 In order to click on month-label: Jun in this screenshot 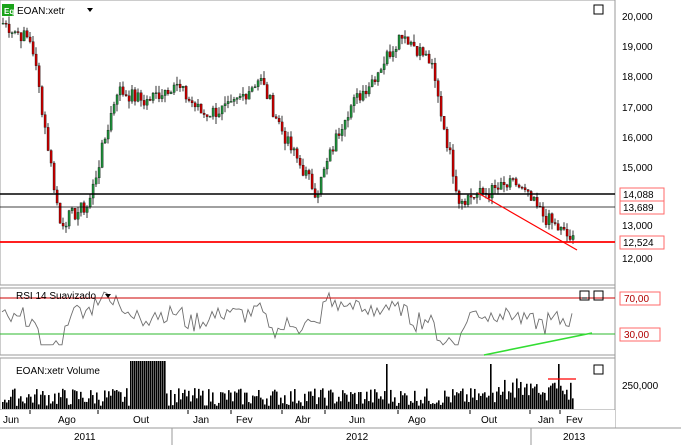, I will do `click(11, 420)`.